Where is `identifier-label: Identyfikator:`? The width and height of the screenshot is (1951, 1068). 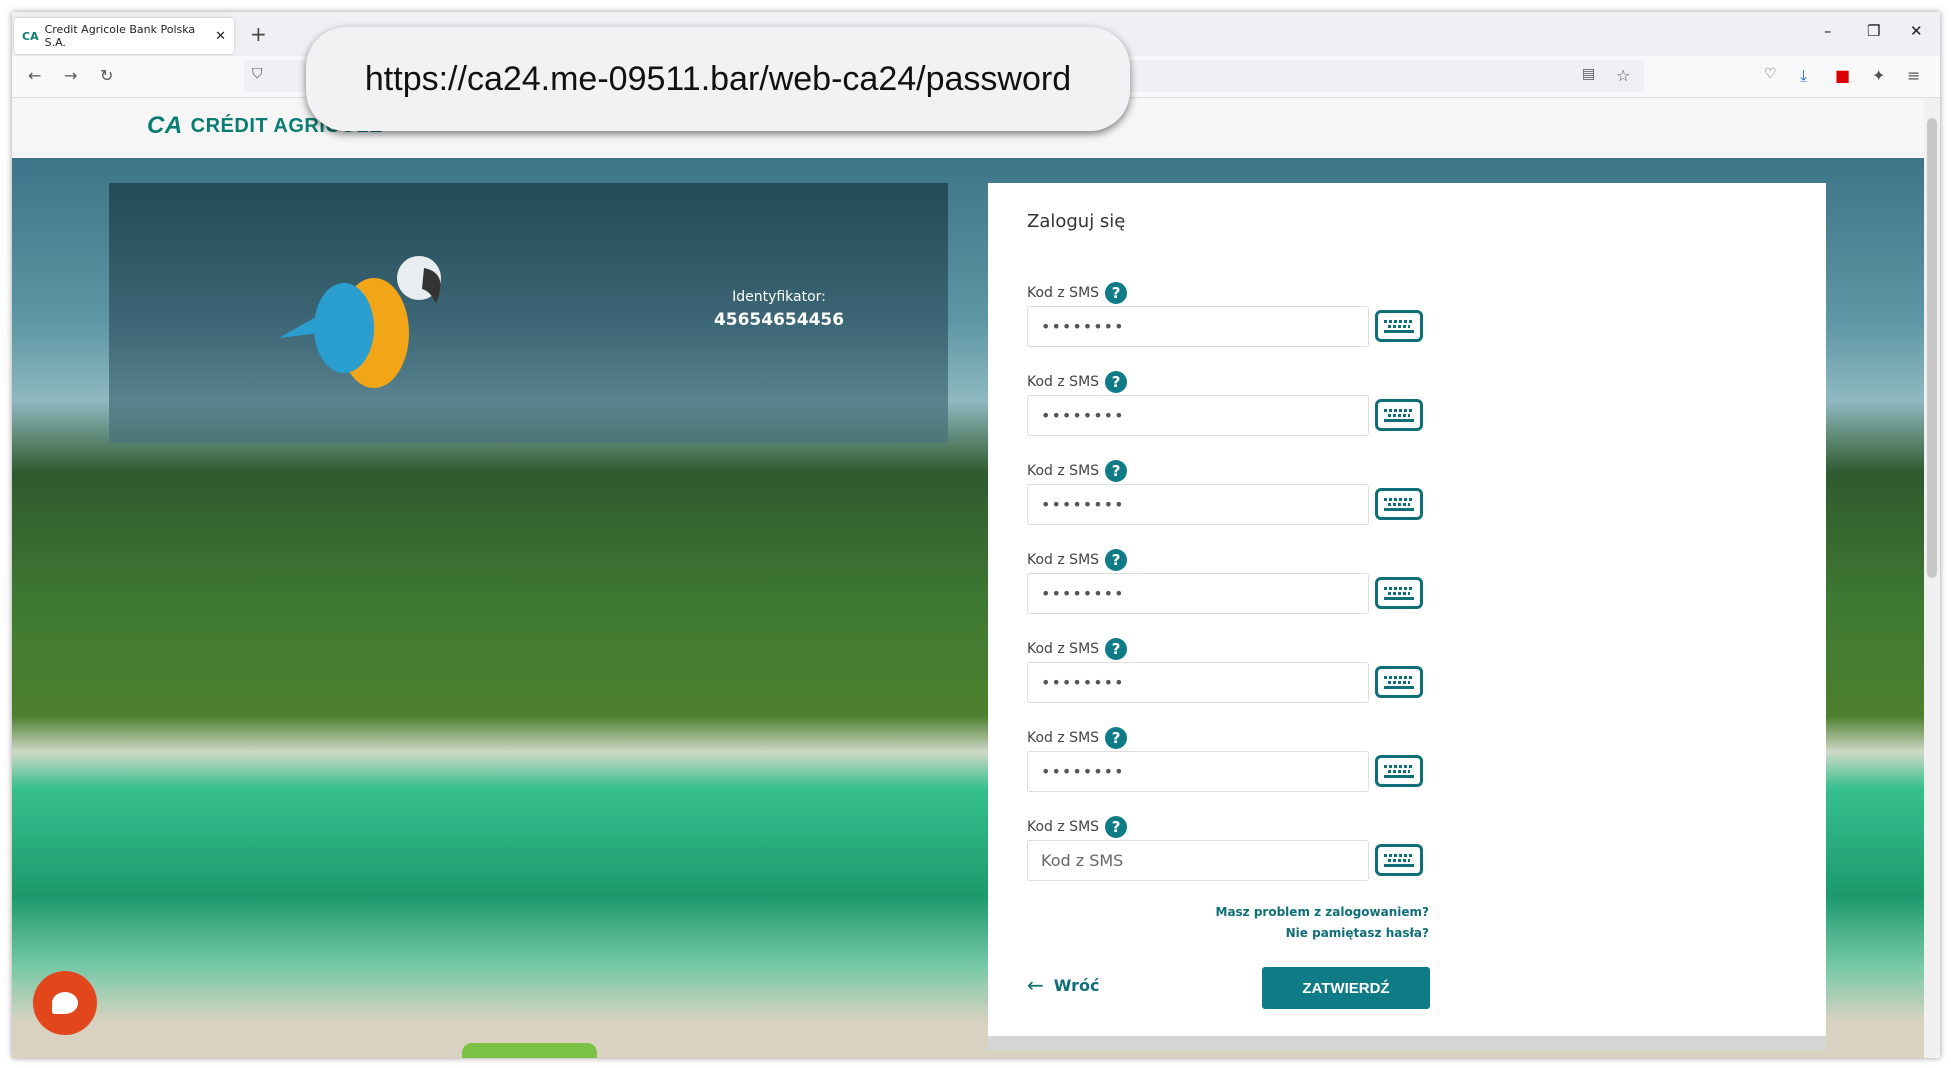 identifier-label: Identyfikator: is located at coordinates (779, 297).